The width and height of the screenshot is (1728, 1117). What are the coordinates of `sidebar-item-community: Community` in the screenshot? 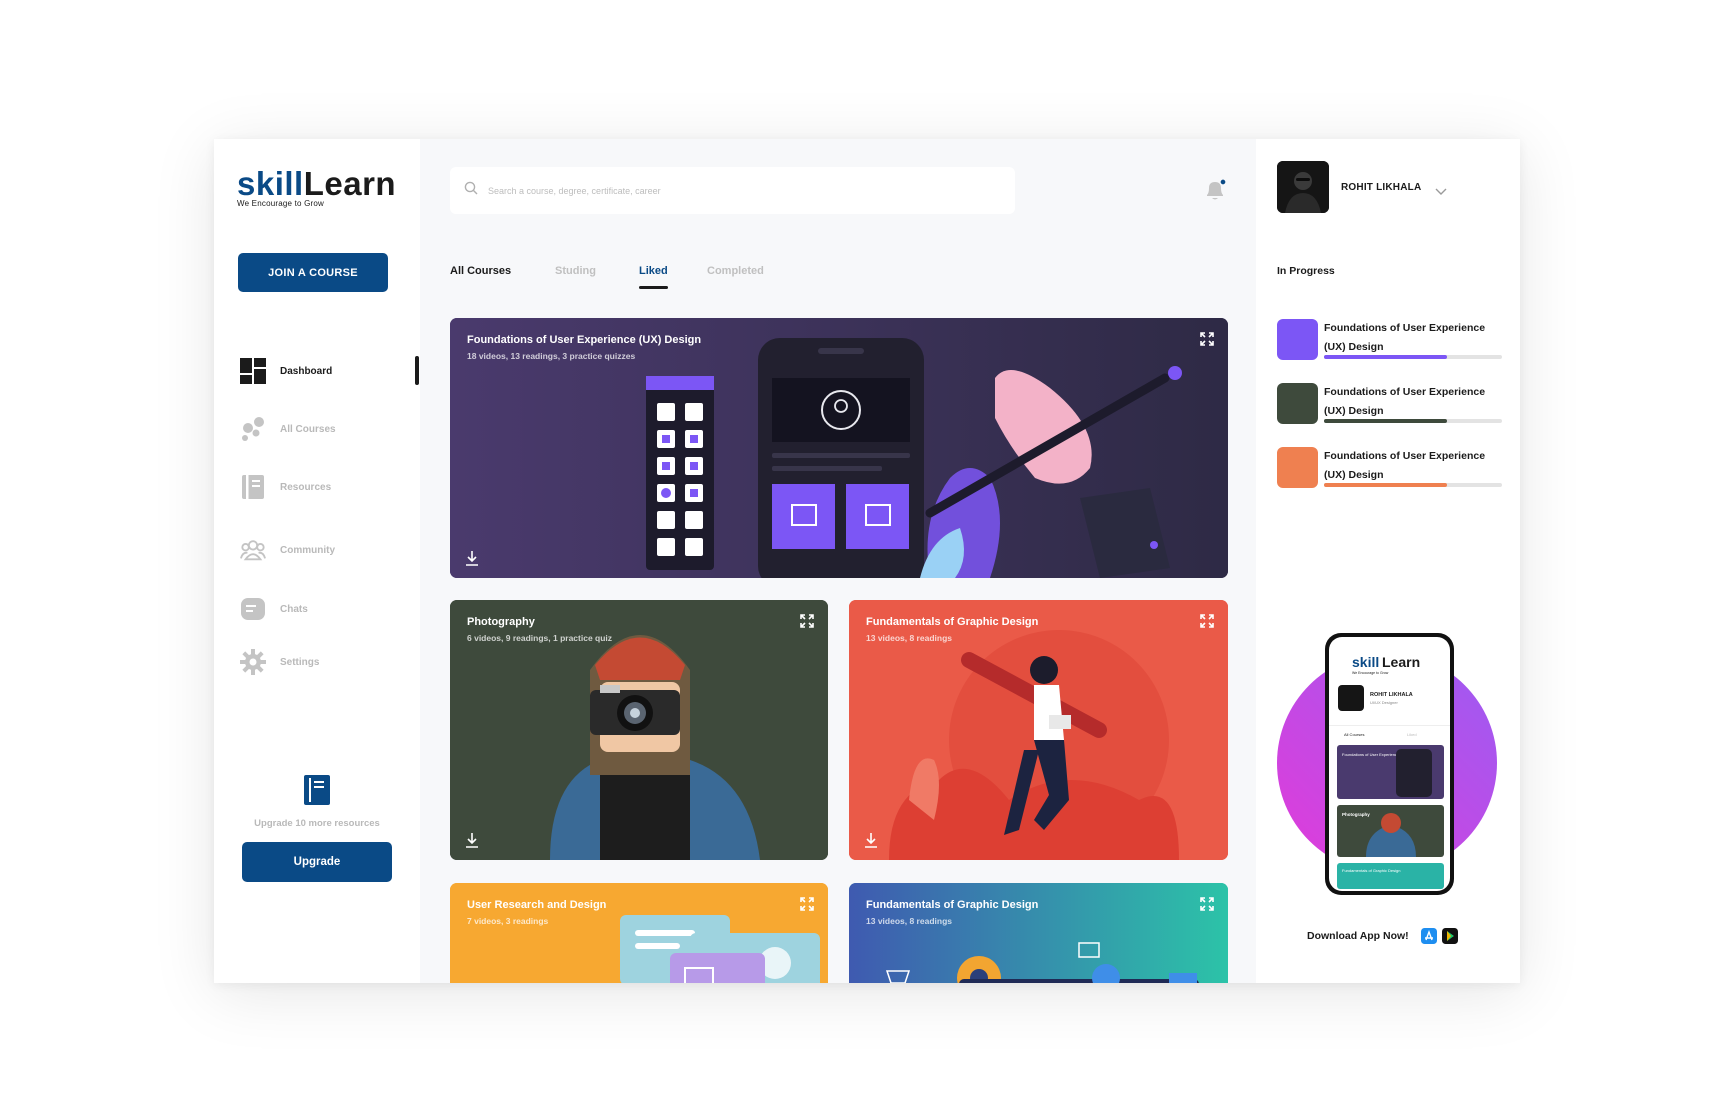 It's located at (287, 550).